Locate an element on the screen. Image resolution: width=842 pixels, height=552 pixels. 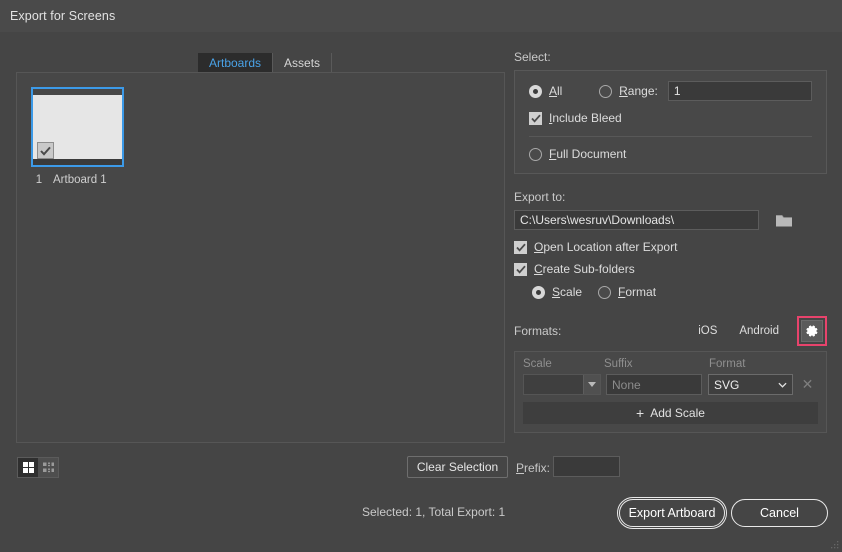
select-heading: Select: is located at coordinates (532, 57).